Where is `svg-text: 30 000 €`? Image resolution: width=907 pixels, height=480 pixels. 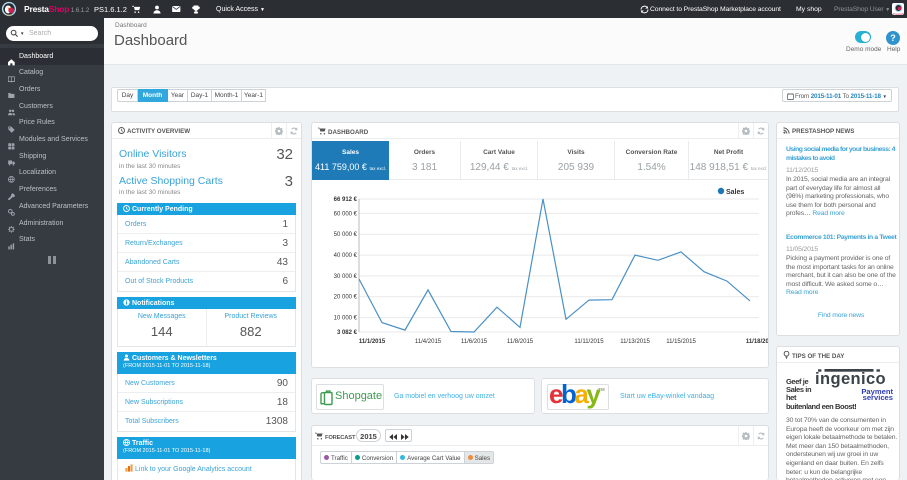
svg-text: 30 000 € is located at coordinates (346, 277).